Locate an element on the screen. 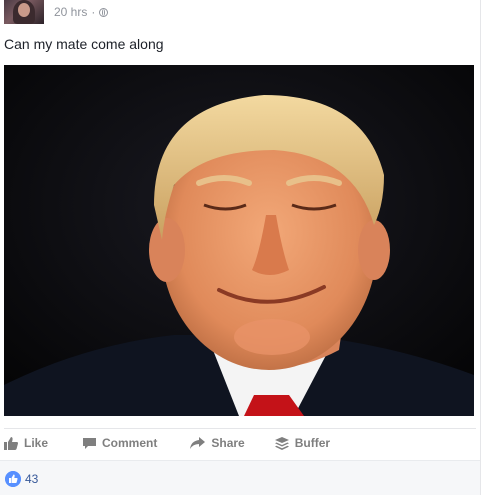  comment-label: Comment is located at coordinates (130, 443).